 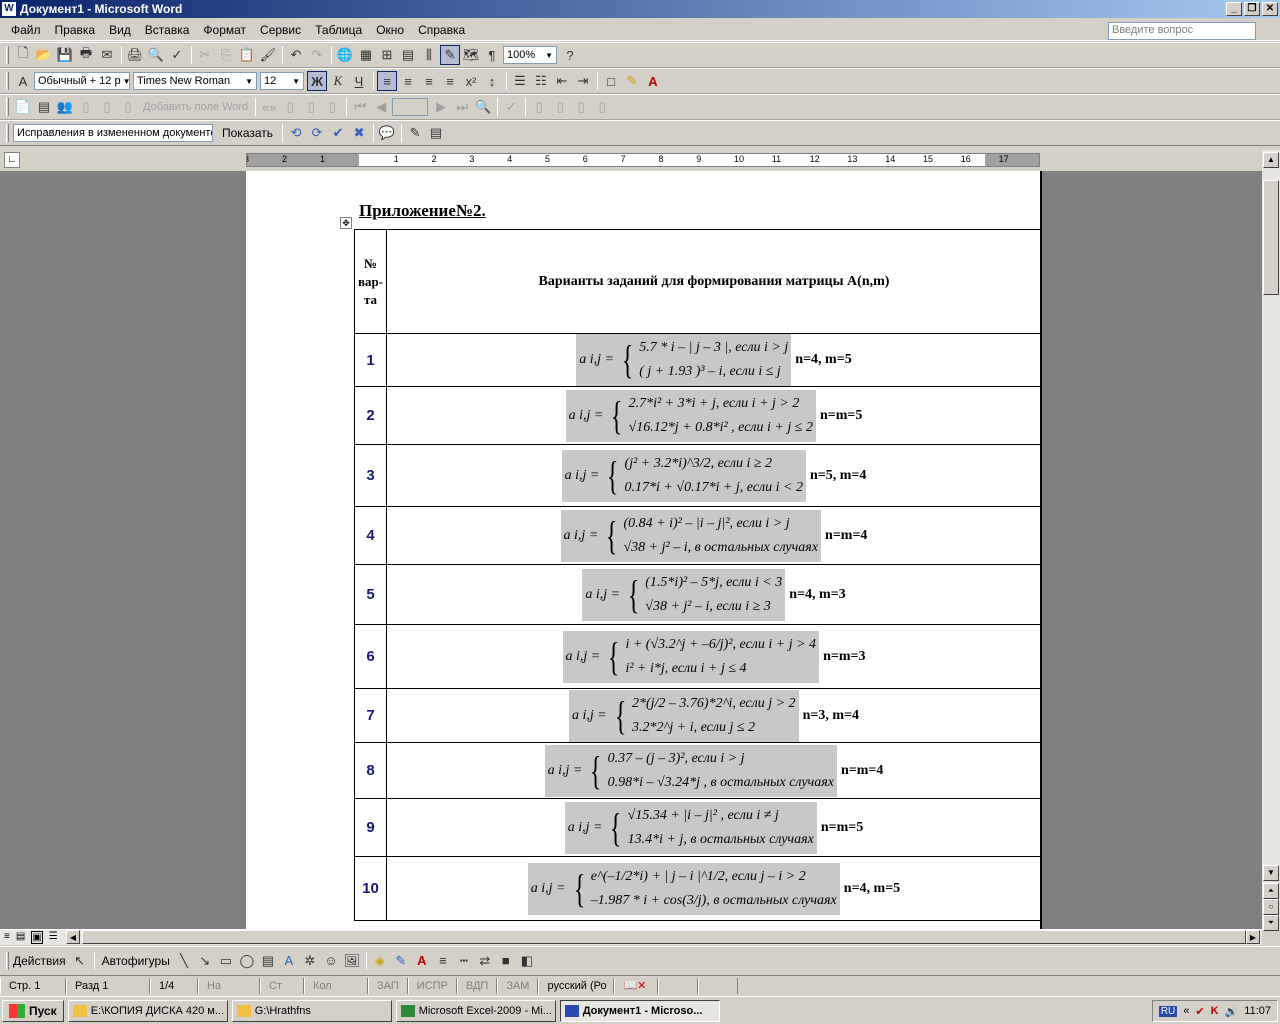 I want to click on normal-view-icon: ≡, so click(x=7, y=937).